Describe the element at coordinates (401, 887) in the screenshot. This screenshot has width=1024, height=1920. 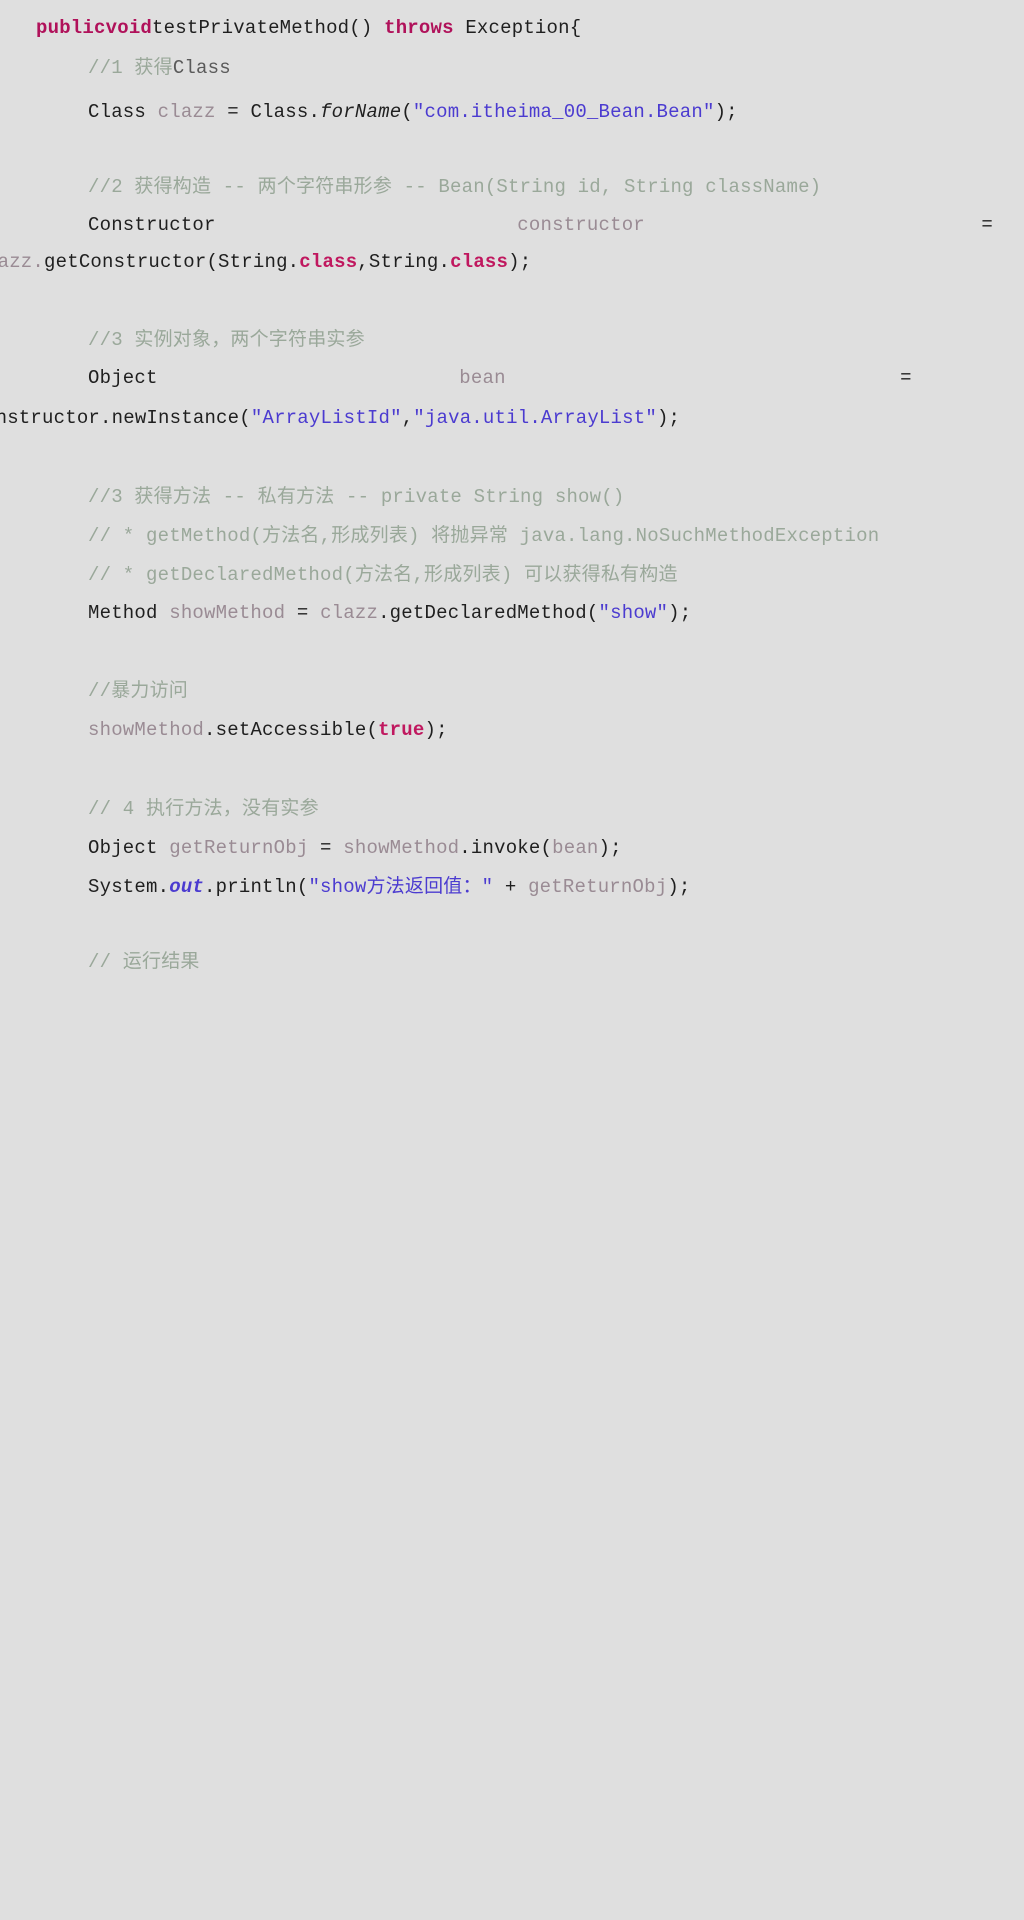
I see `string-literal-return-value-label: "show方法返回值："` at that location.